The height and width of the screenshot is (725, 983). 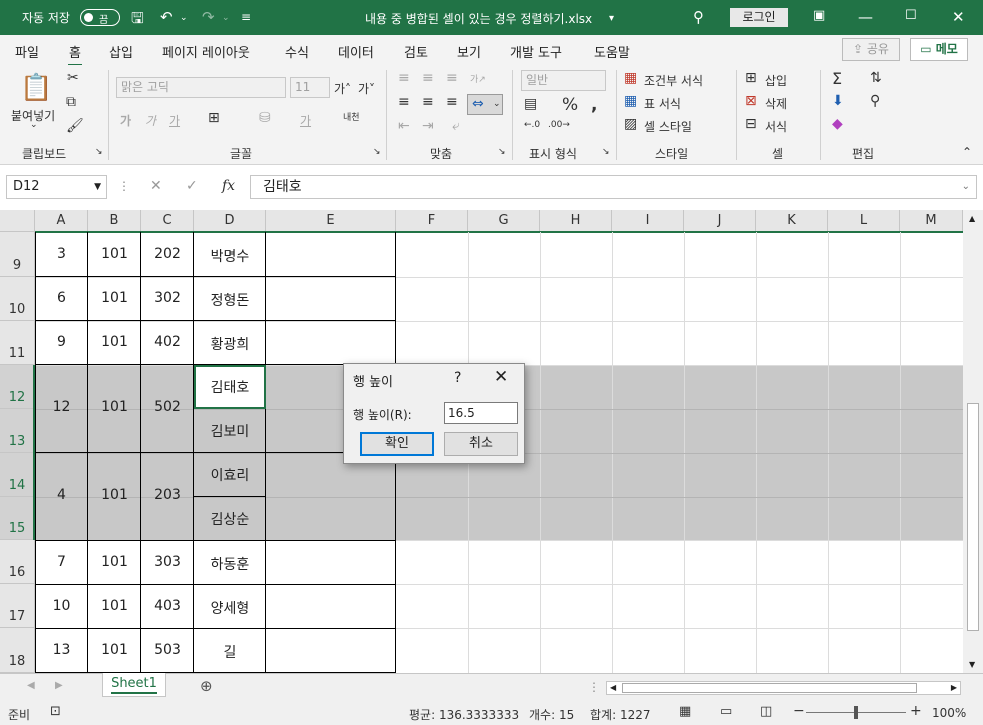 I want to click on zoom-in-icon: +, so click(x=916, y=711).